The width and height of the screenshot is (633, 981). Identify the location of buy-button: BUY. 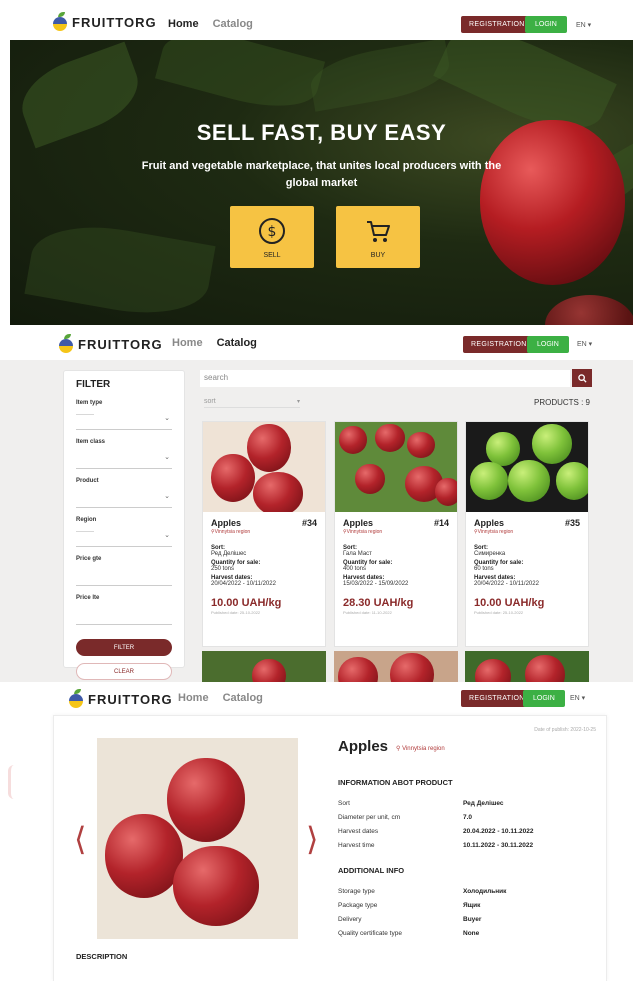
(378, 237).